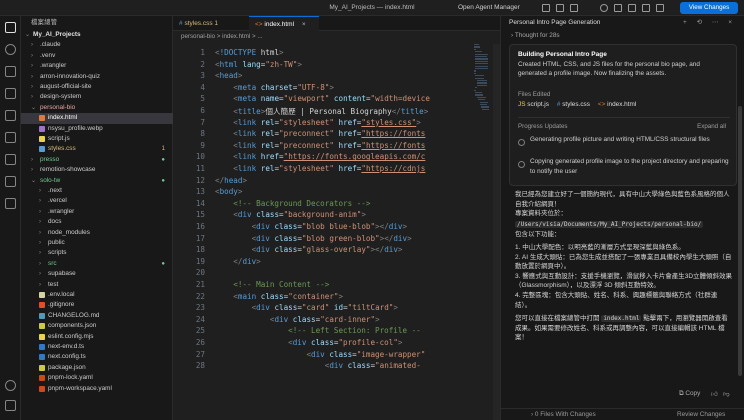 The image size is (744, 420). What do you see at coordinates (304, 24) in the screenshot?
I see `close-icon: ×` at bounding box center [304, 24].